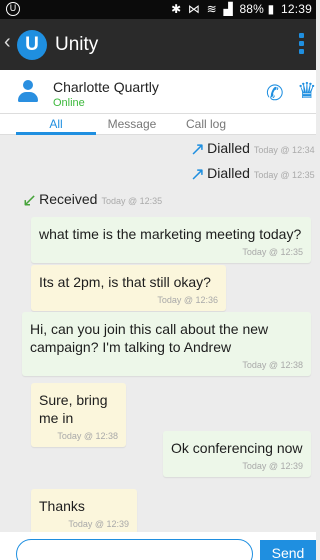 The image size is (320, 560). I want to click on tab-message: Message, so click(132, 124).